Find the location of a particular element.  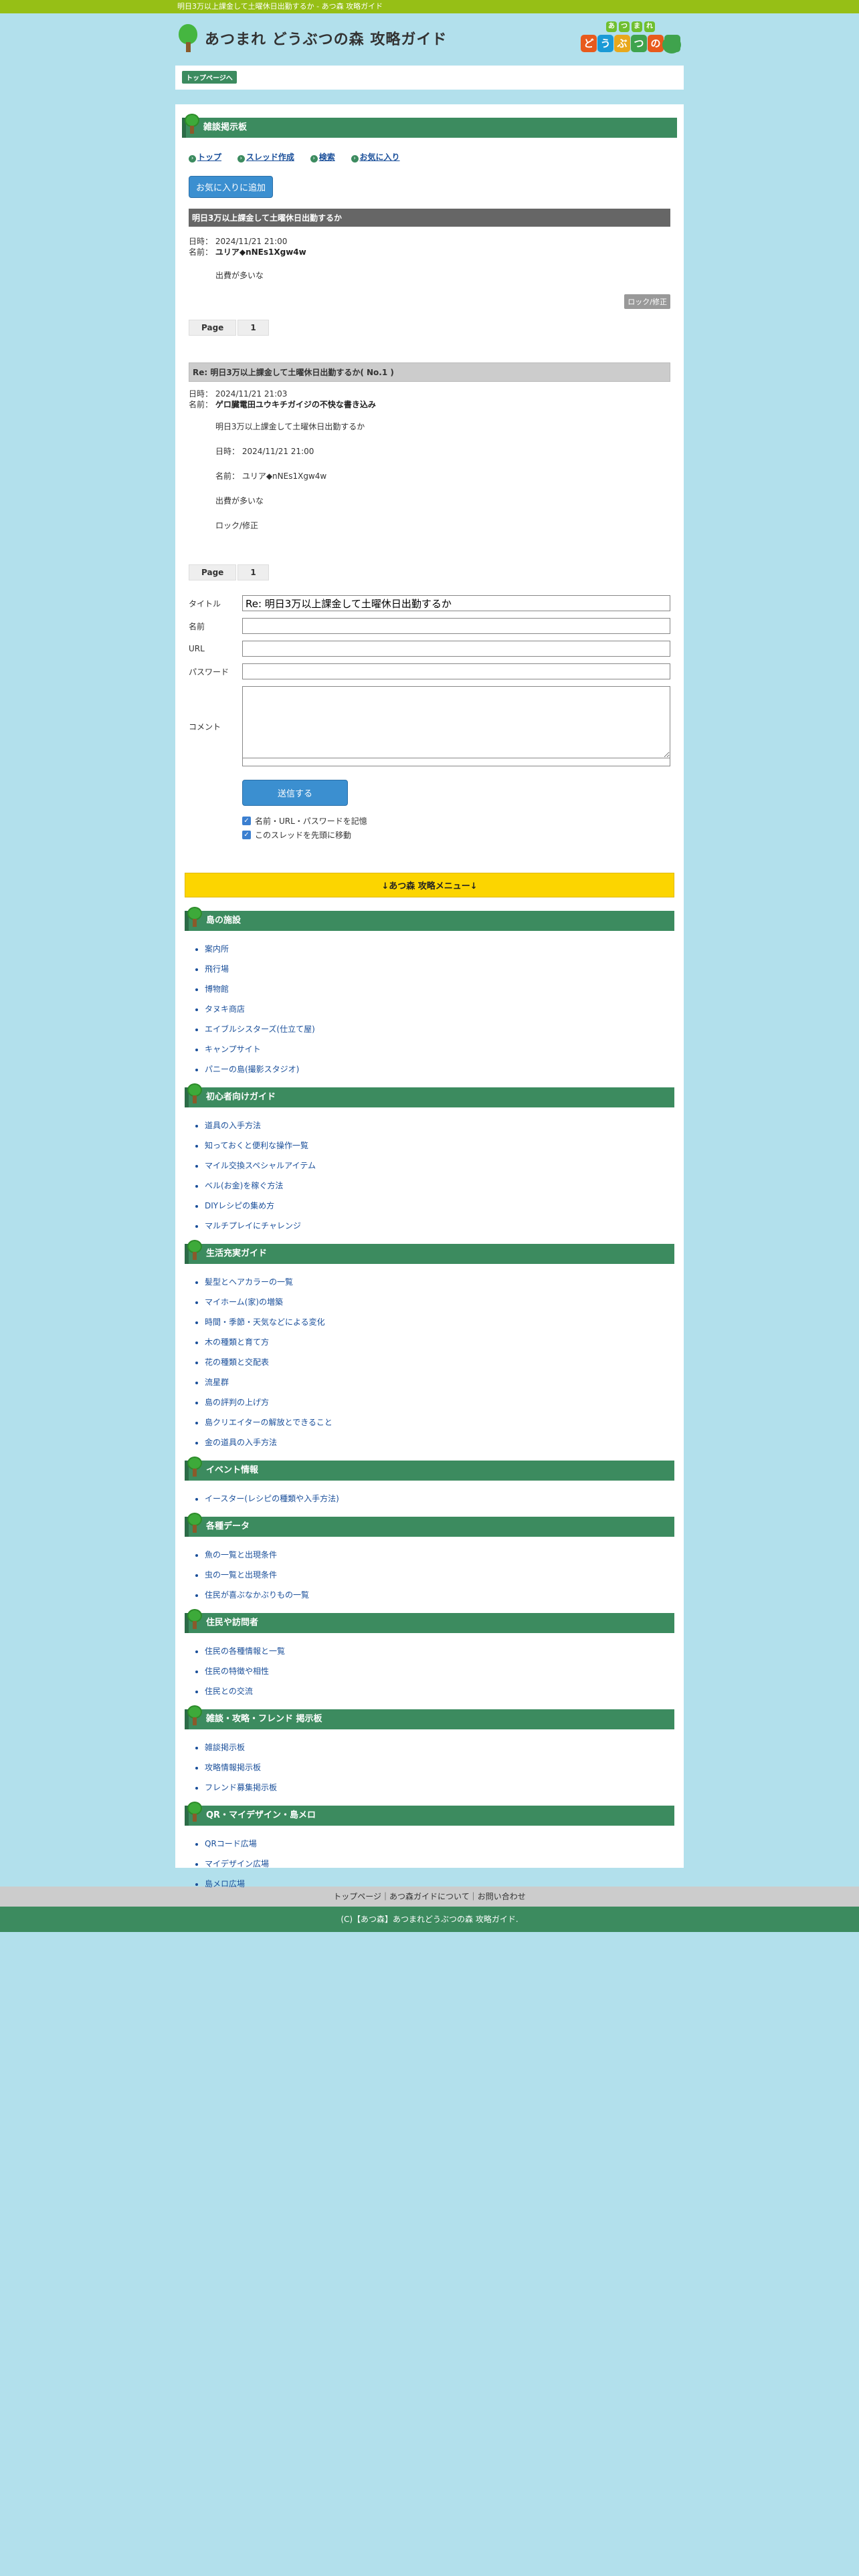

submit-button: 送信する is located at coordinates (296, 793).